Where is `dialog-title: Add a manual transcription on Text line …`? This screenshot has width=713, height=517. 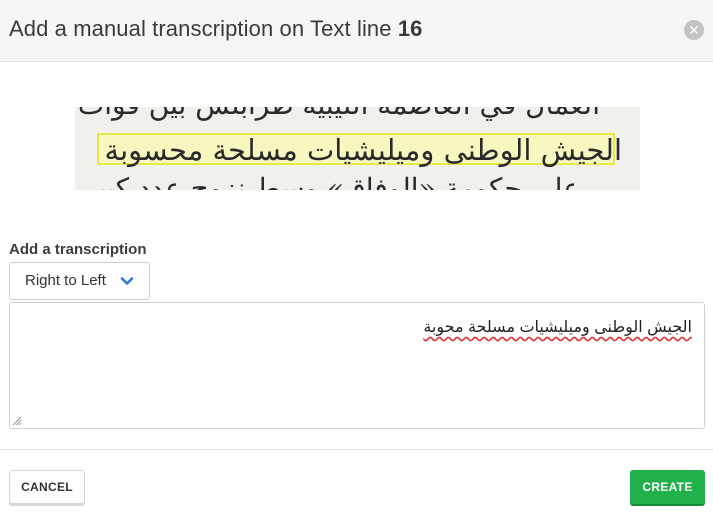
dialog-title: Add a manual transcription on Text line … is located at coordinates (216, 29).